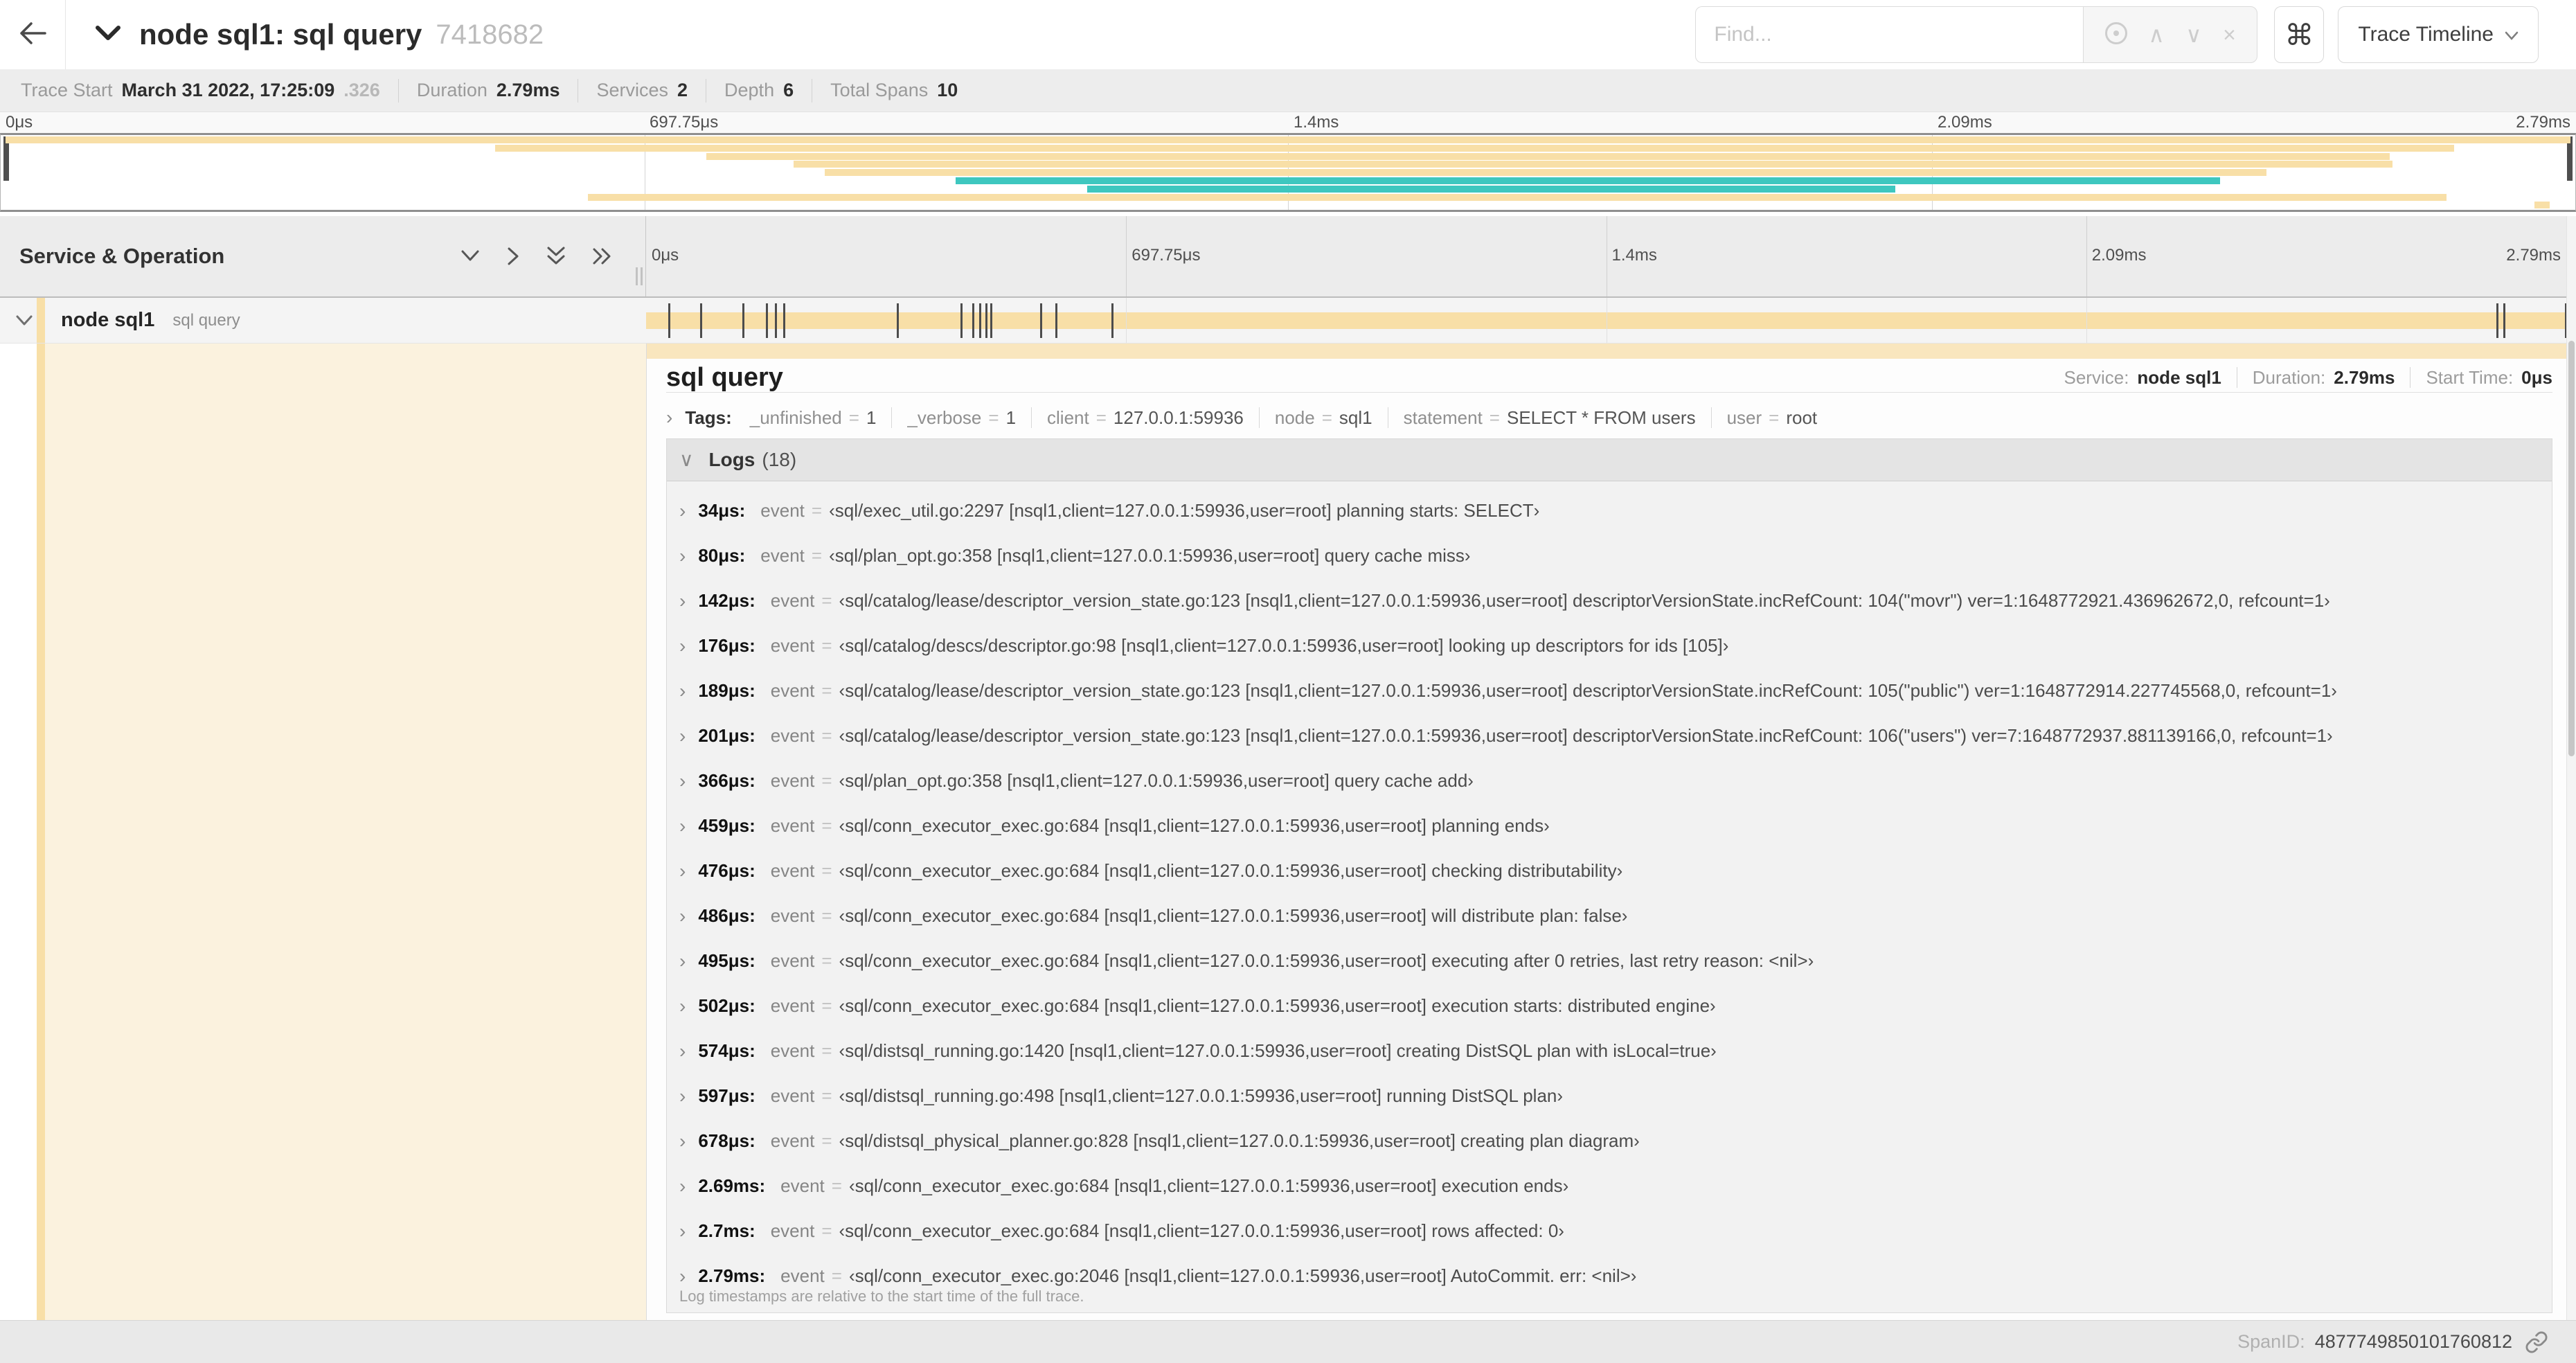  Describe the element at coordinates (513, 256) in the screenshot. I see `expand-one-icon` at that location.